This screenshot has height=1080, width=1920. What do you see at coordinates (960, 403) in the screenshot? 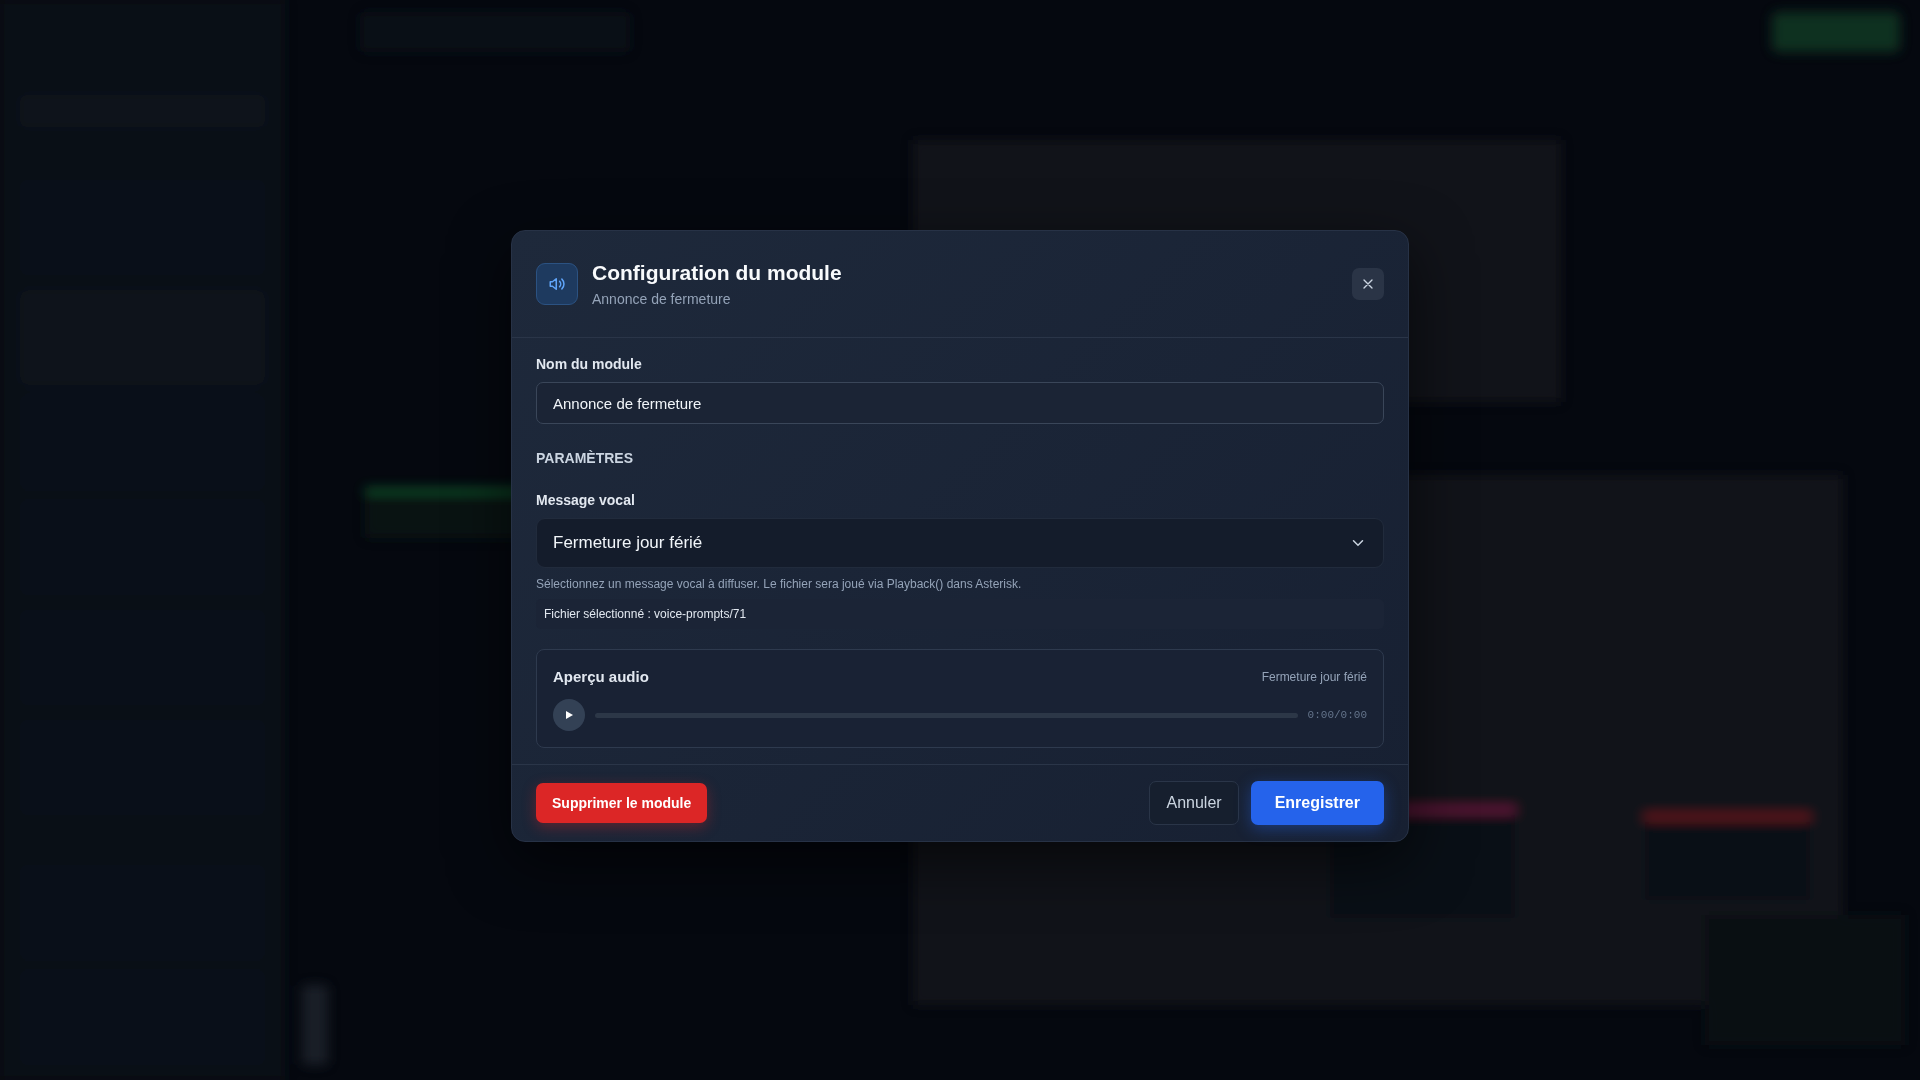
I see `module-name-field: Annonce de fermeture` at bounding box center [960, 403].